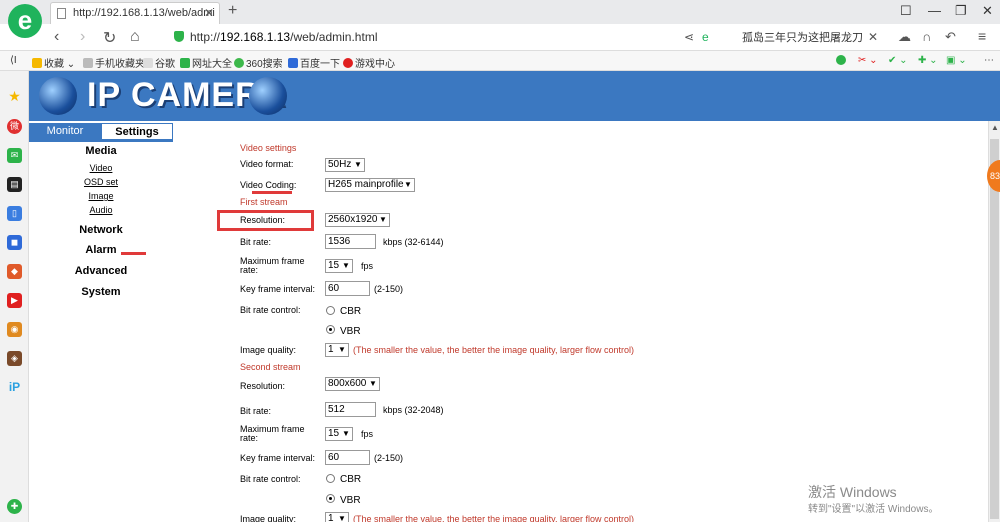 The height and width of the screenshot is (522, 1000). I want to click on tab-underline, so click(101, 141).